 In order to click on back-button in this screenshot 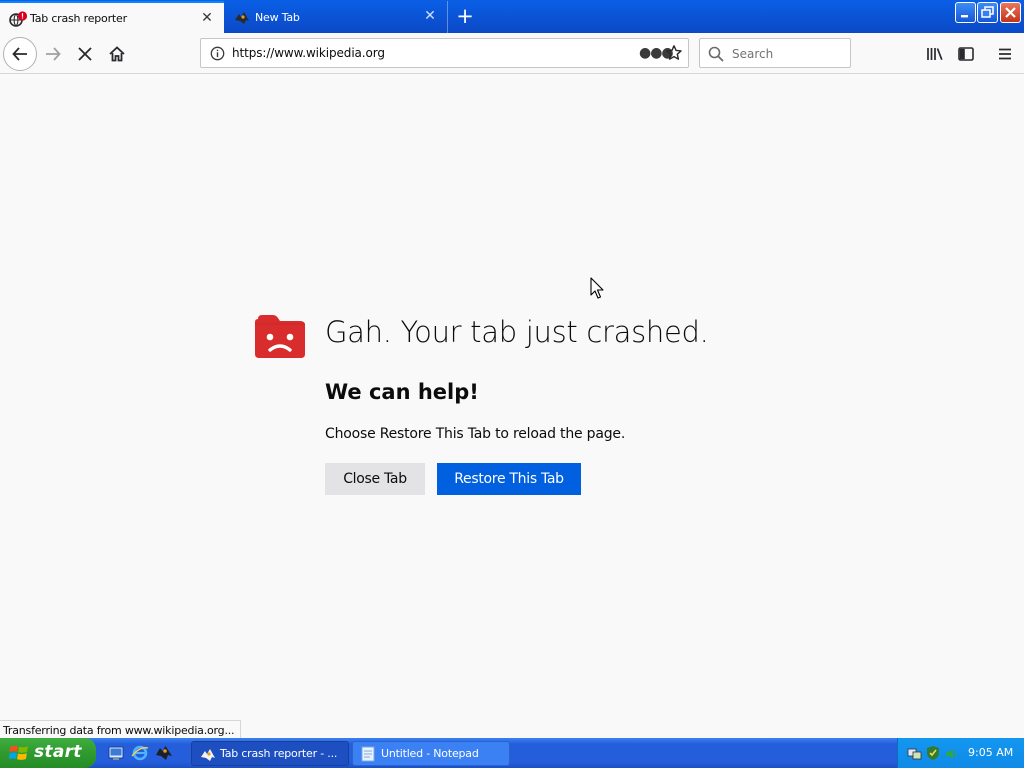, I will do `click(20, 54)`.